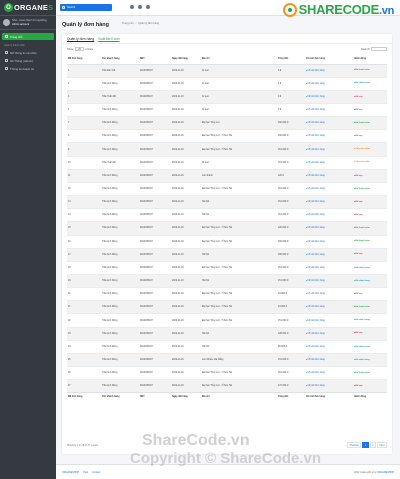 The height and width of the screenshot is (479, 400). Describe the element at coordinates (132, 7) in the screenshot. I see `bell-icon` at that location.